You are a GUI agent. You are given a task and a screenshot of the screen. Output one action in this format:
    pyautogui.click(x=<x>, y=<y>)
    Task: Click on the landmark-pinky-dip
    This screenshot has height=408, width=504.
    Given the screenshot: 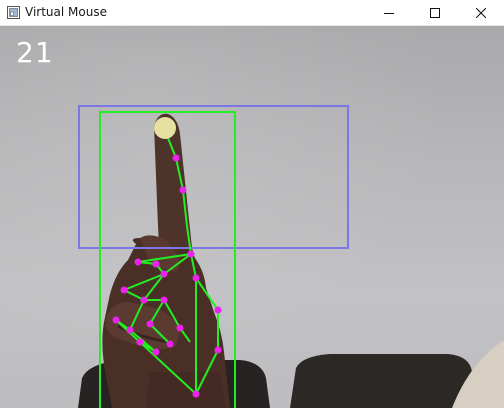 What is the action you would take?
    pyautogui.click(x=170, y=344)
    